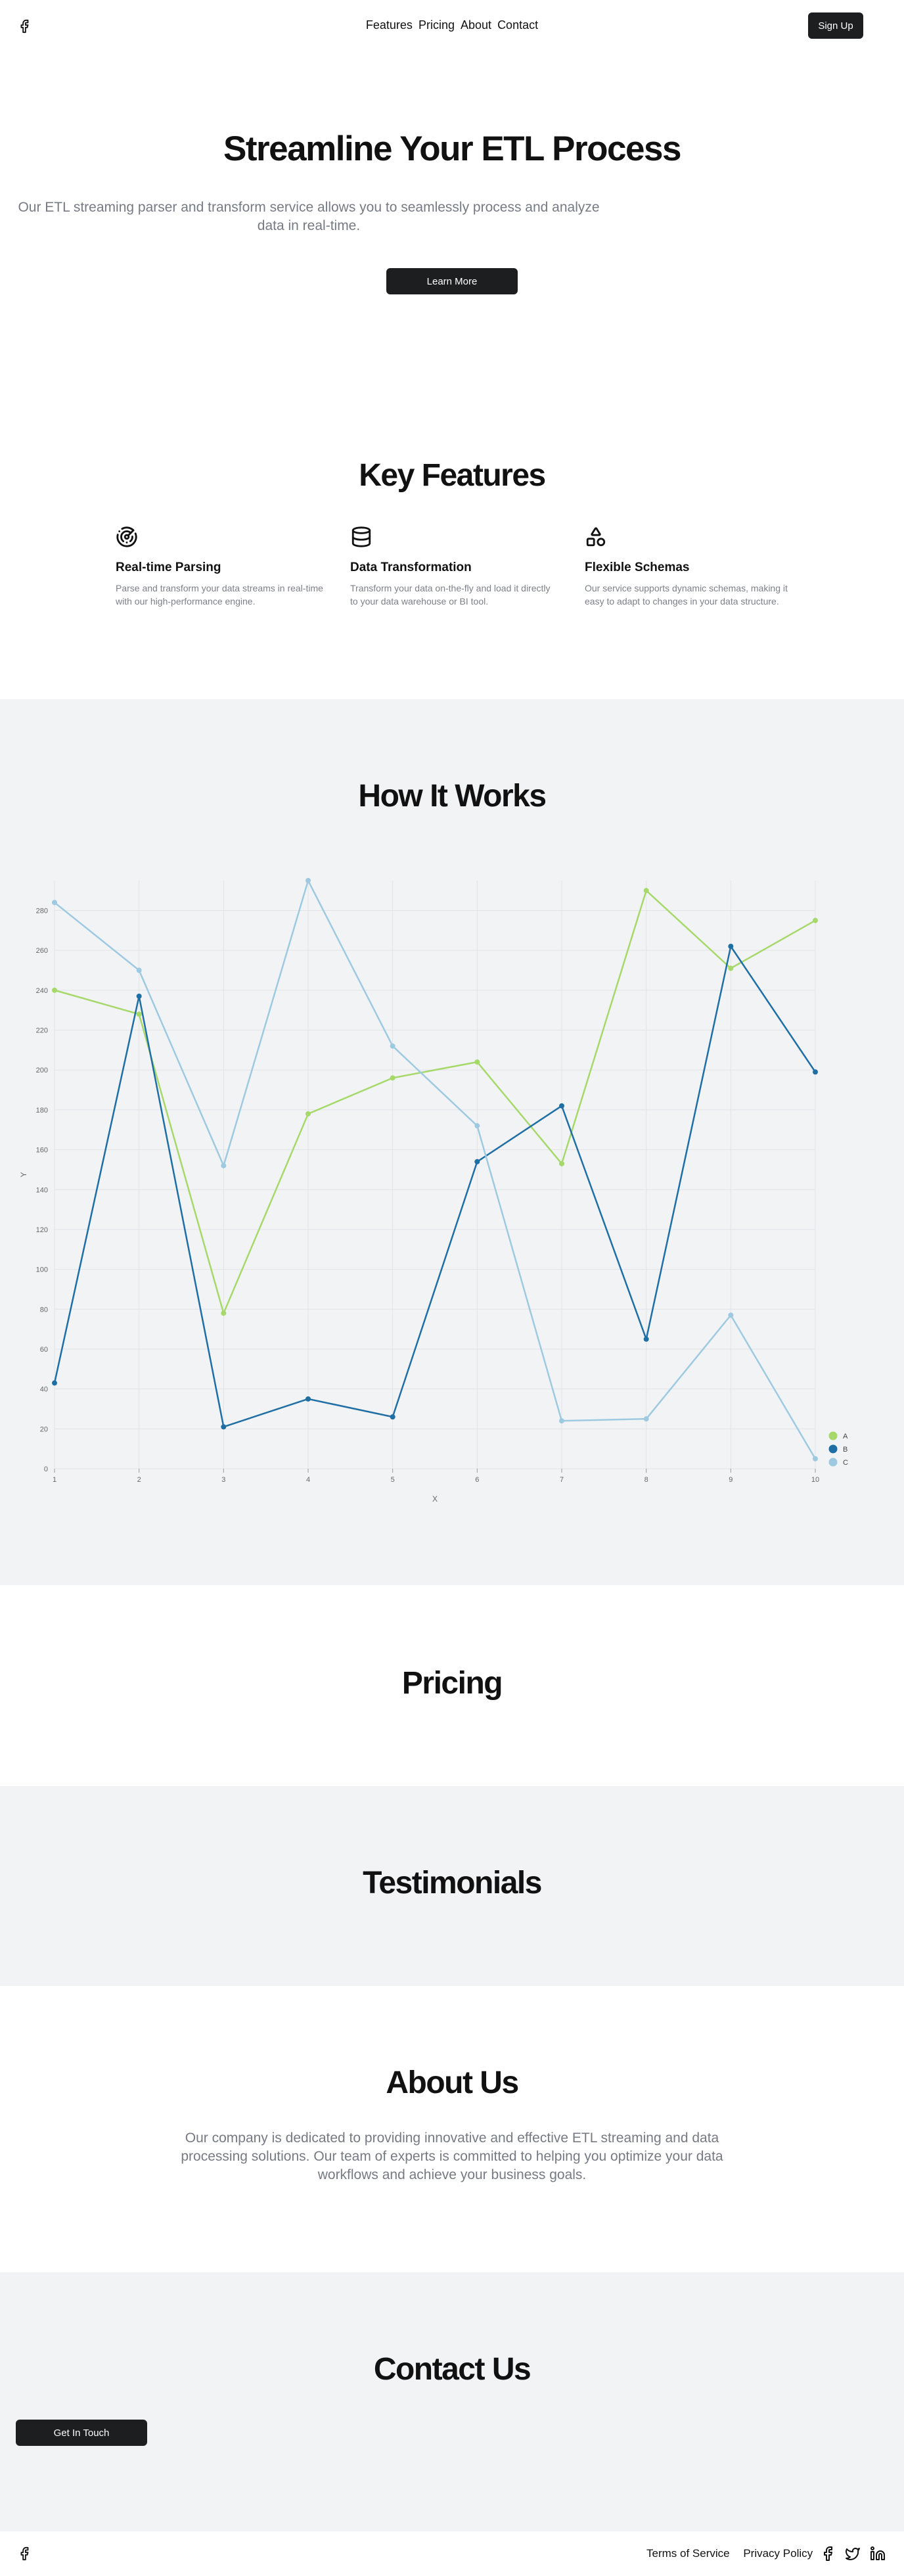 This screenshot has width=904, height=2576. Describe the element at coordinates (42, 912) in the screenshot. I see `y-tick-label: 280` at that location.